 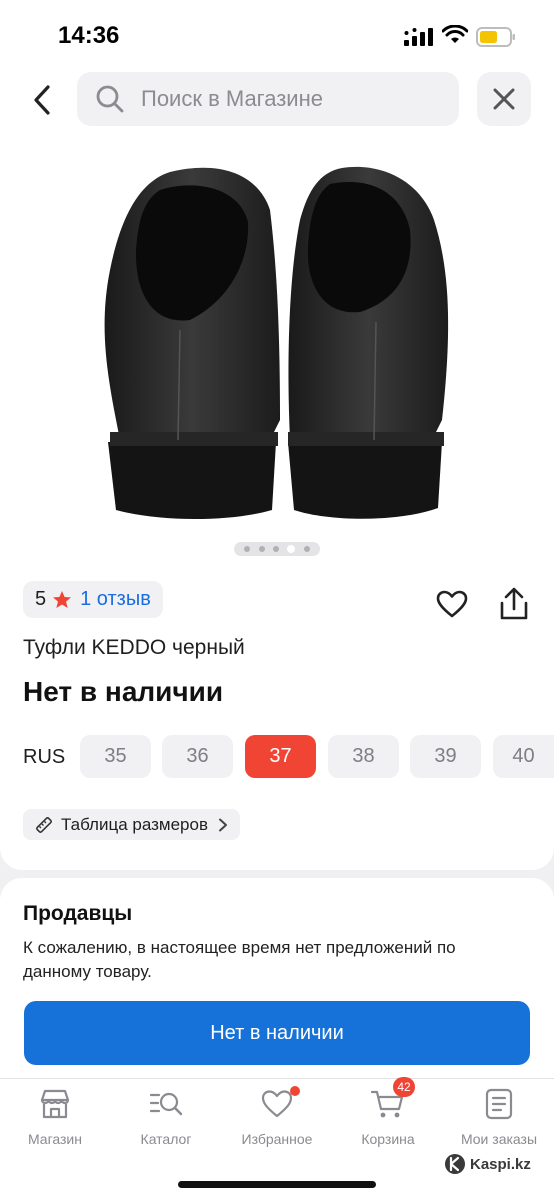 What do you see at coordinates (500, 1164) in the screenshot?
I see `watermark-text: Kaspi.kz` at bounding box center [500, 1164].